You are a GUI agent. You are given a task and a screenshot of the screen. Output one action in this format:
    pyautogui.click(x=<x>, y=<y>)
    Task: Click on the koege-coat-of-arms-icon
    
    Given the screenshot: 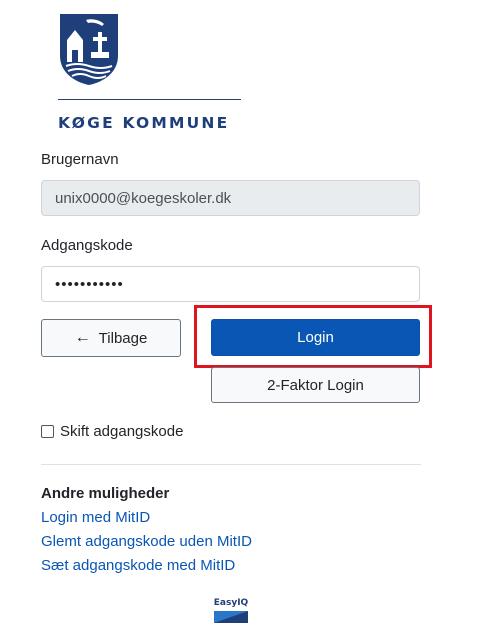 What is the action you would take?
    pyautogui.click(x=89, y=49)
    